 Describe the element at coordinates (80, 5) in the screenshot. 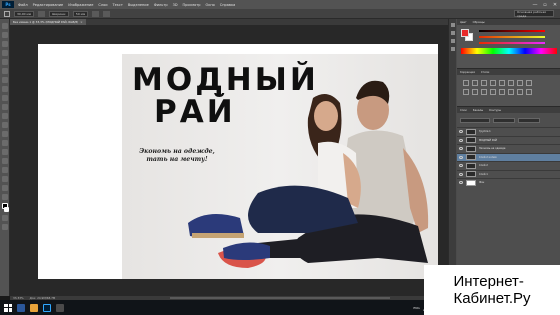

I see `menu-image: Изображение` at that location.